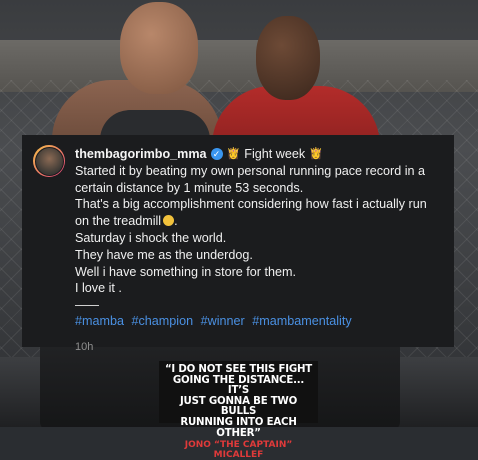  I want to click on caption-title: Fight week, so click(275, 154).